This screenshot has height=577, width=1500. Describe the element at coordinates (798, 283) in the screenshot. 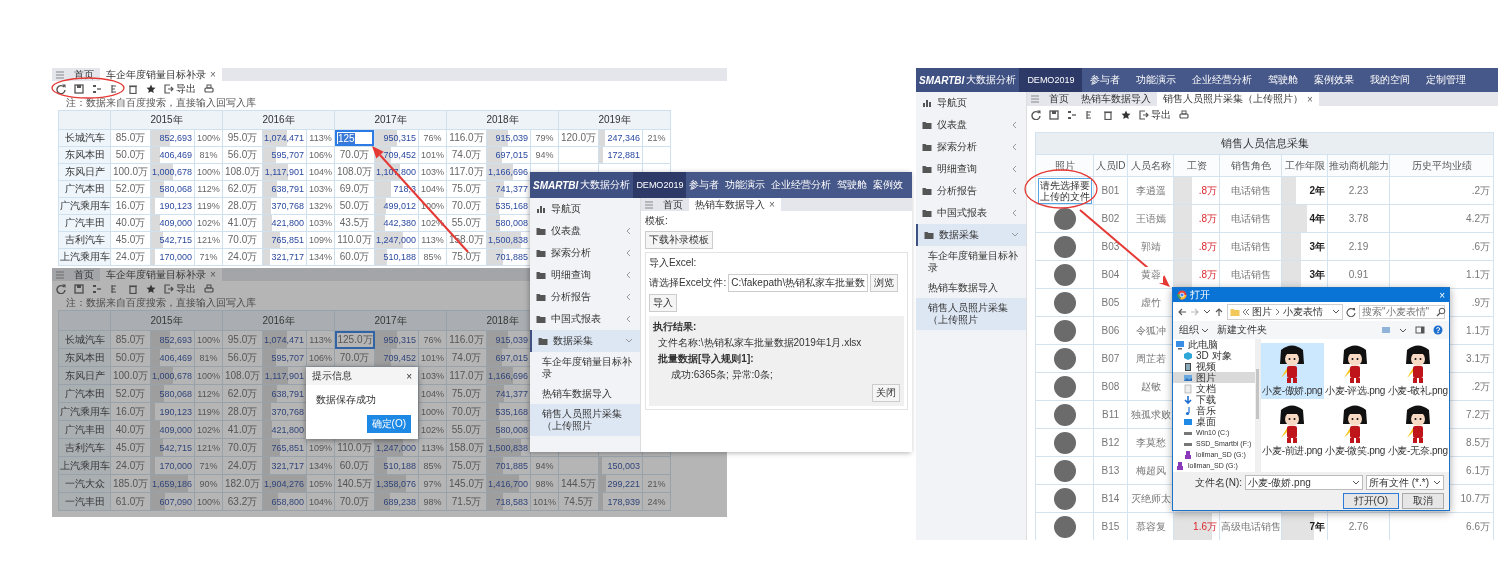

I see `file-path-field: C:\fakepath\热销私家车批量数` at that location.